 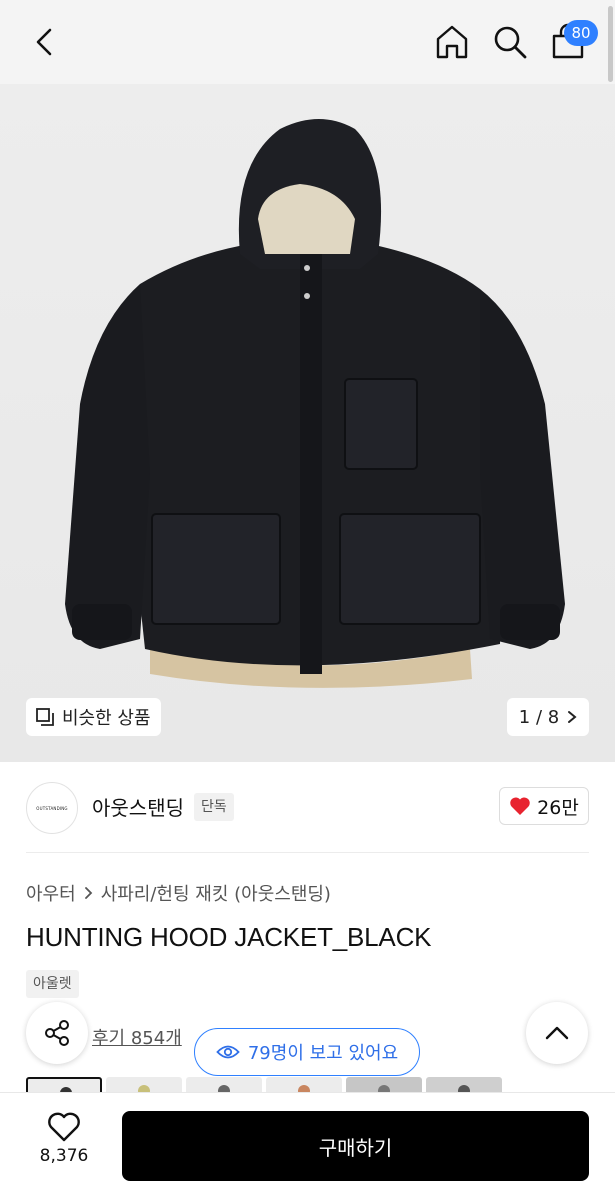 What do you see at coordinates (64, 1156) in the screenshot?
I see `wishlist-count: 8,376` at bounding box center [64, 1156].